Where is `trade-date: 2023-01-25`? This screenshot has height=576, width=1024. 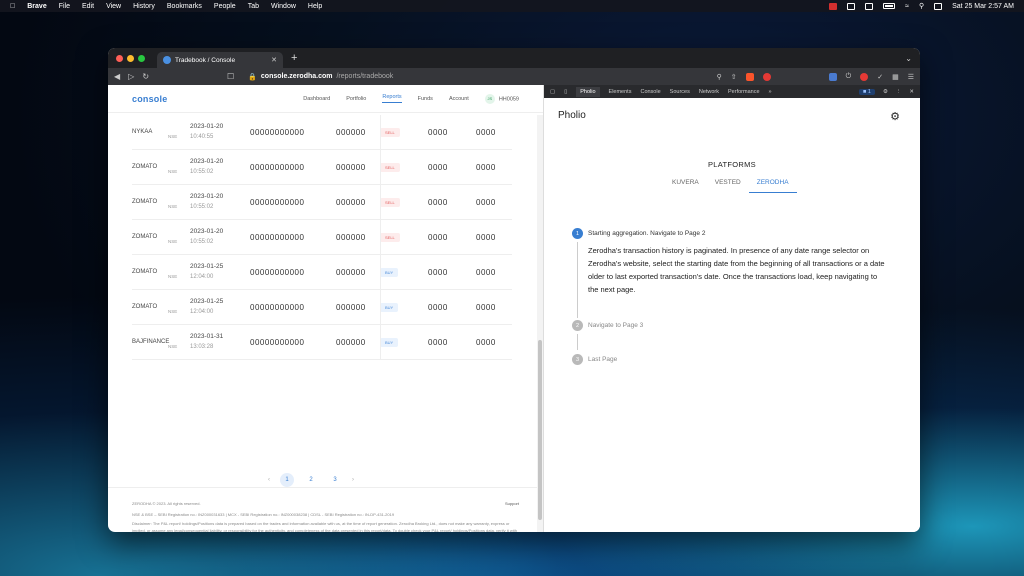
trade-date: 2023-01-25 is located at coordinates (207, 266).